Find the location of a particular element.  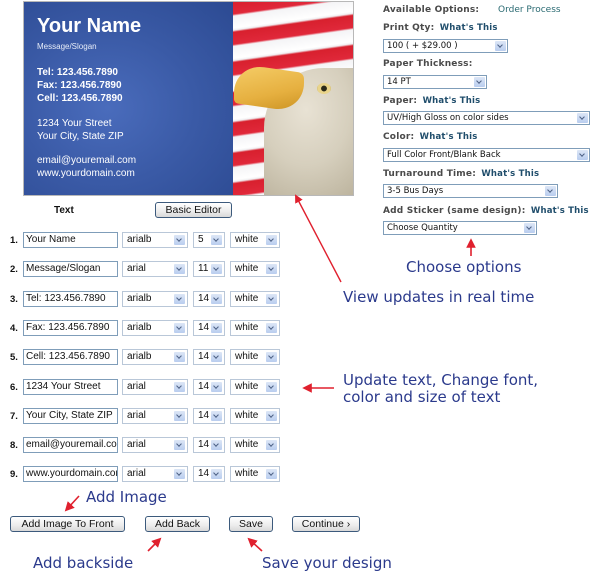

paper-thickness-label: Paper Thickness: is located at coordinates (428, 64).